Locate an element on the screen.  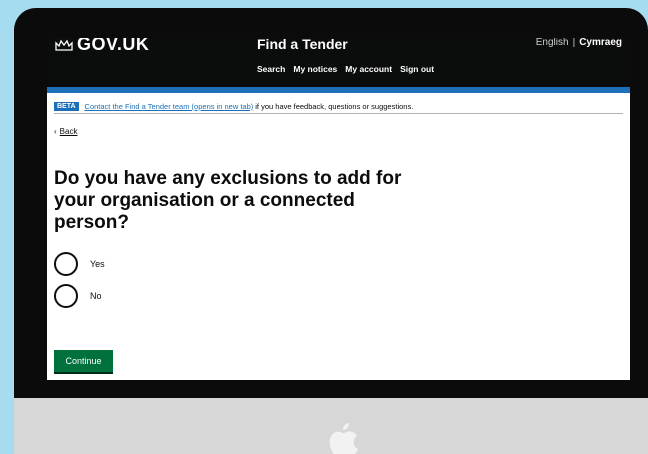
apple-logo-icon is located at coordinates (343, 438).